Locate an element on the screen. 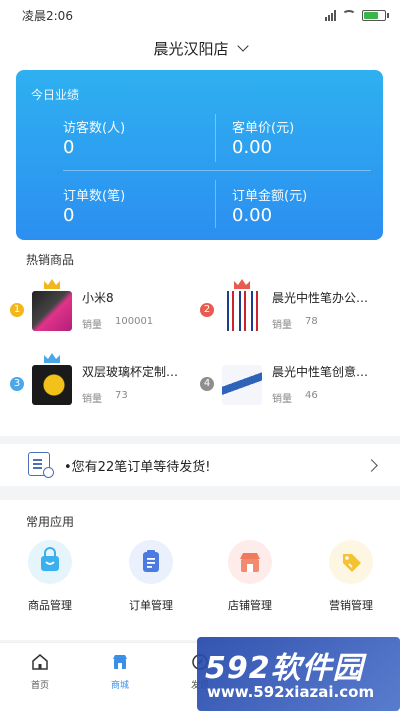 The image size is (400, 711). app-store-management: 店铺管理 is located at coordinates (250, 576).